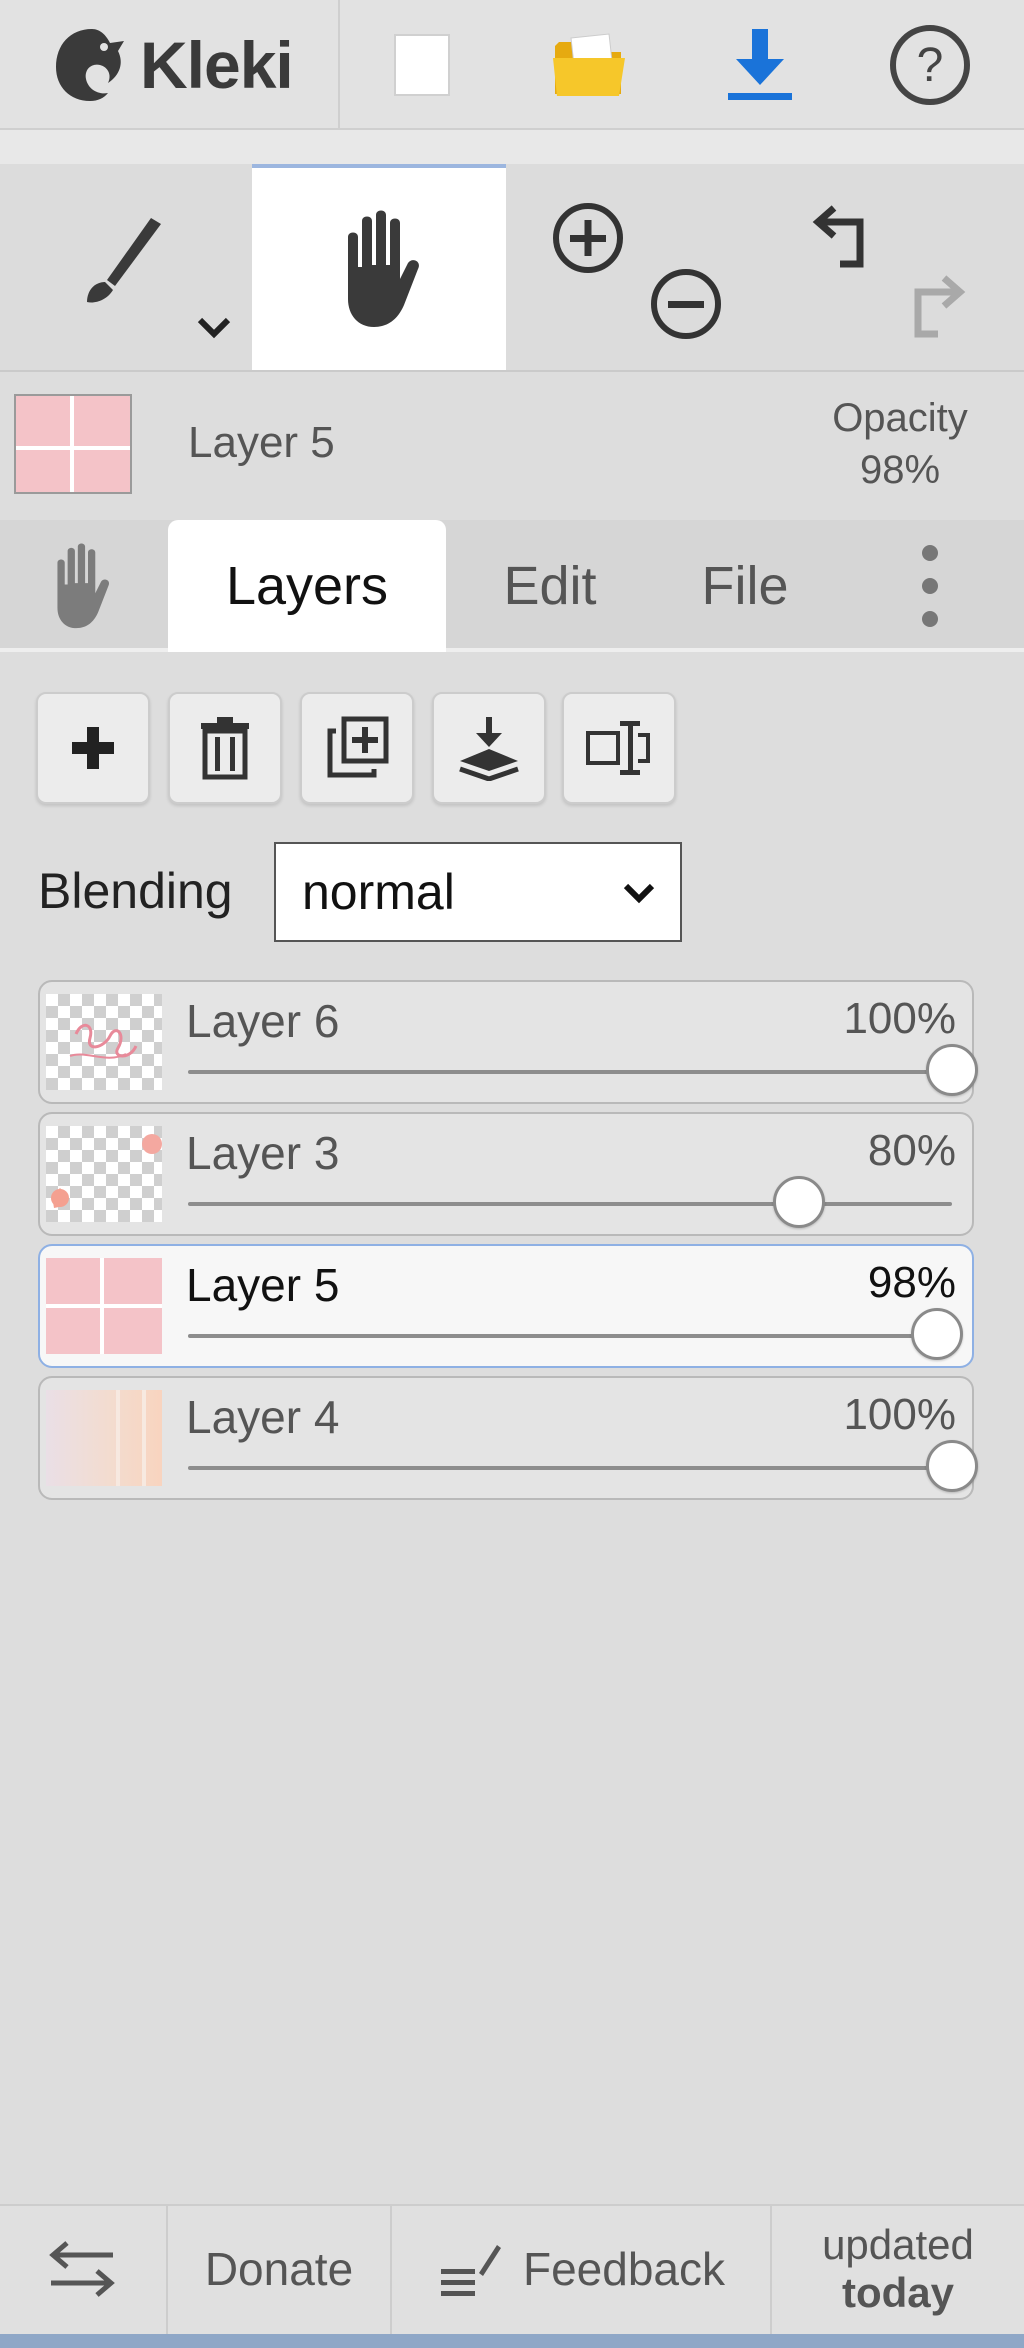  Describe the element at coordinates (378, 892) in the screenshot. I see `blending-mode-value: normal` at that location.